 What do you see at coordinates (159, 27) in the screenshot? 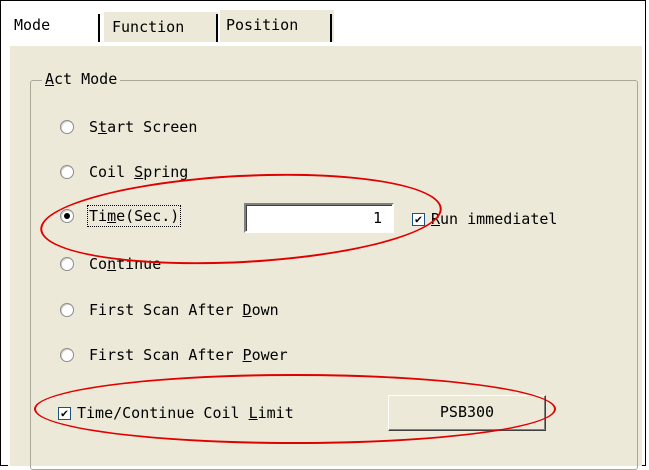
I see `tab-function: Function` at bounding box center [159, 27].